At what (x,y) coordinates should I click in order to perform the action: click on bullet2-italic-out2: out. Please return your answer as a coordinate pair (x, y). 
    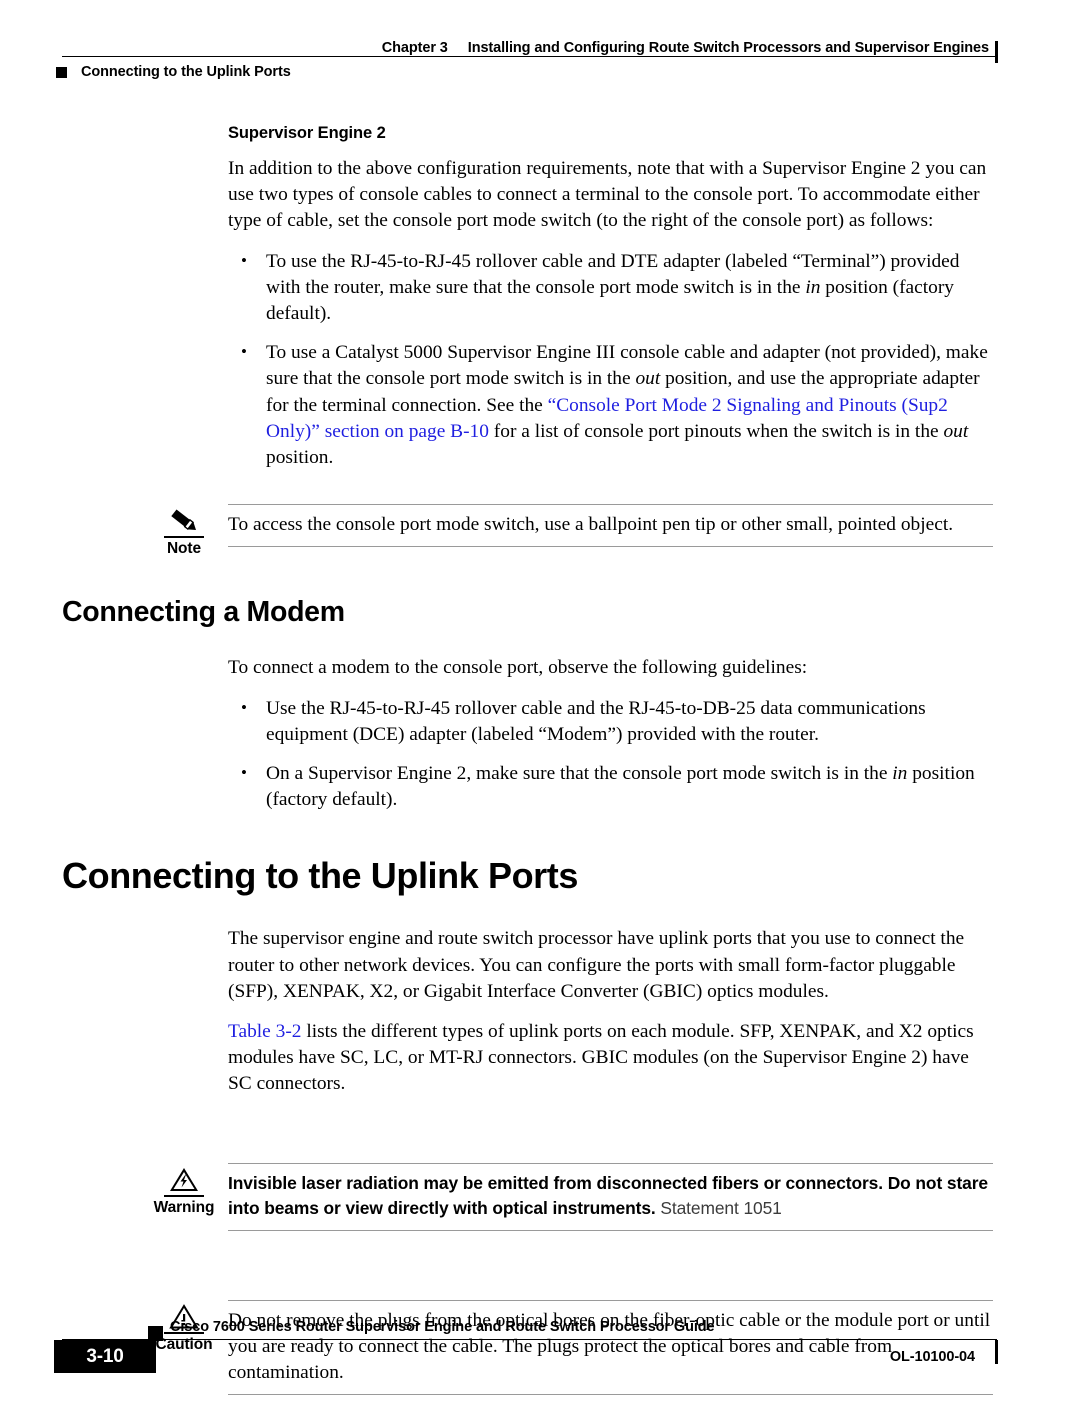
    Looking at the image, I should click on (956, 431).